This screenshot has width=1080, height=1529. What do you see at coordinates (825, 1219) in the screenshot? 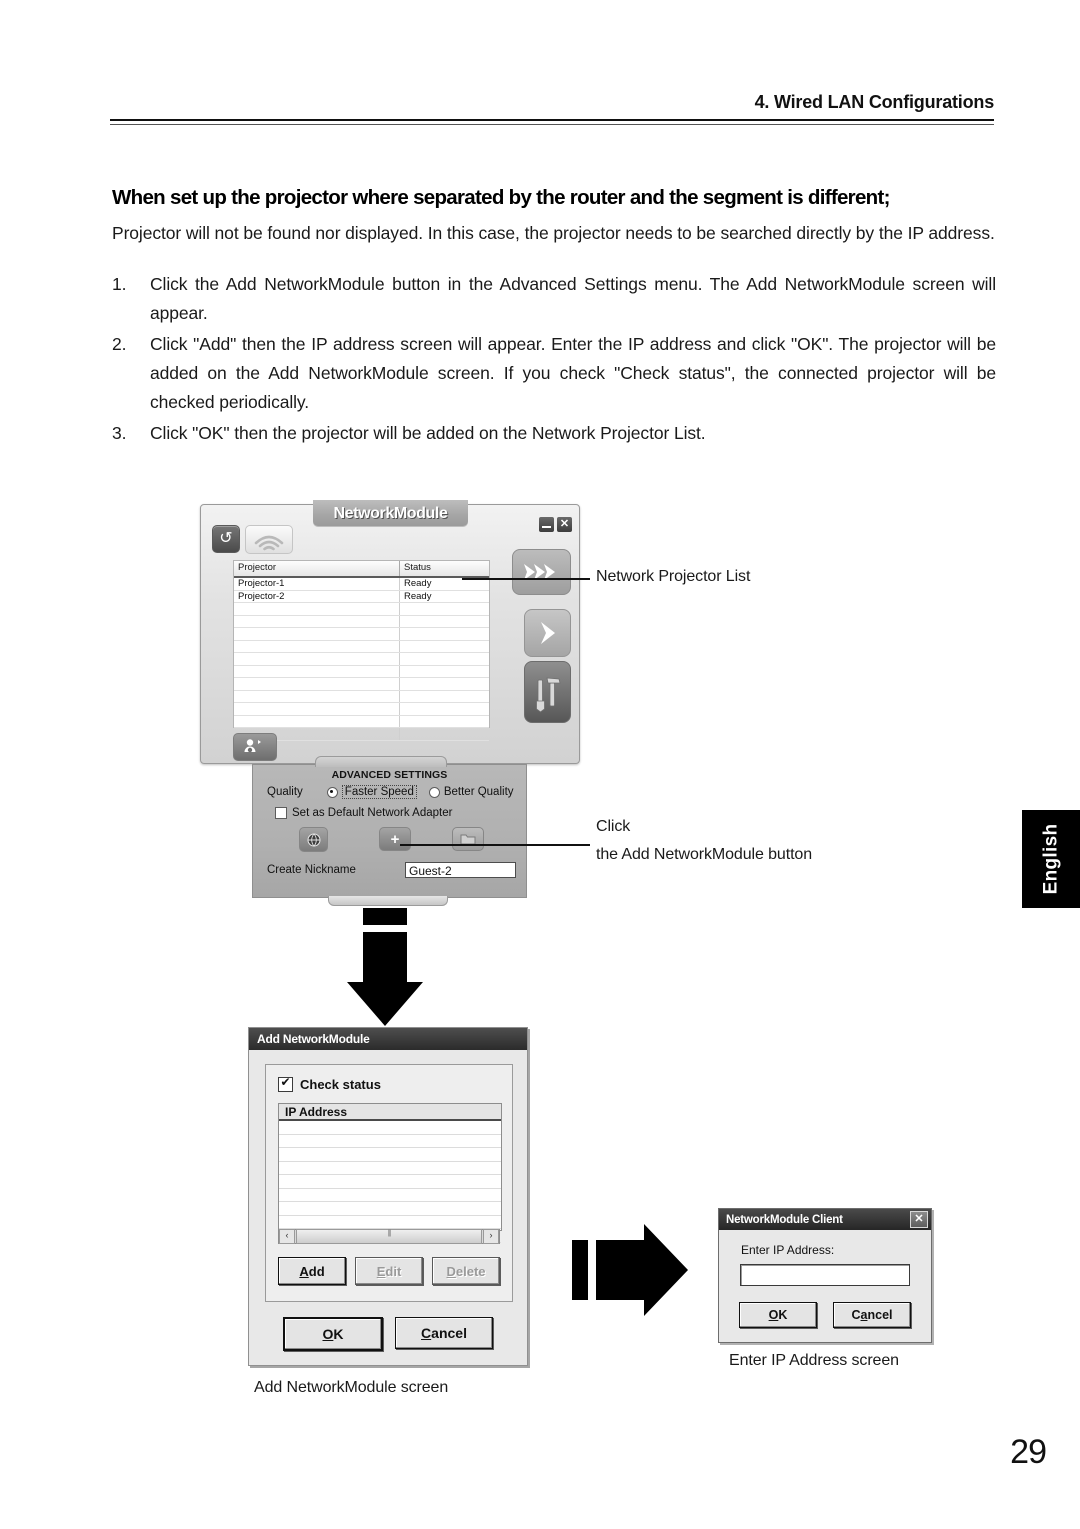
I see `client-dialog-titlebar: NetworkModule Client ✕` at bounding box center [825, 1219].